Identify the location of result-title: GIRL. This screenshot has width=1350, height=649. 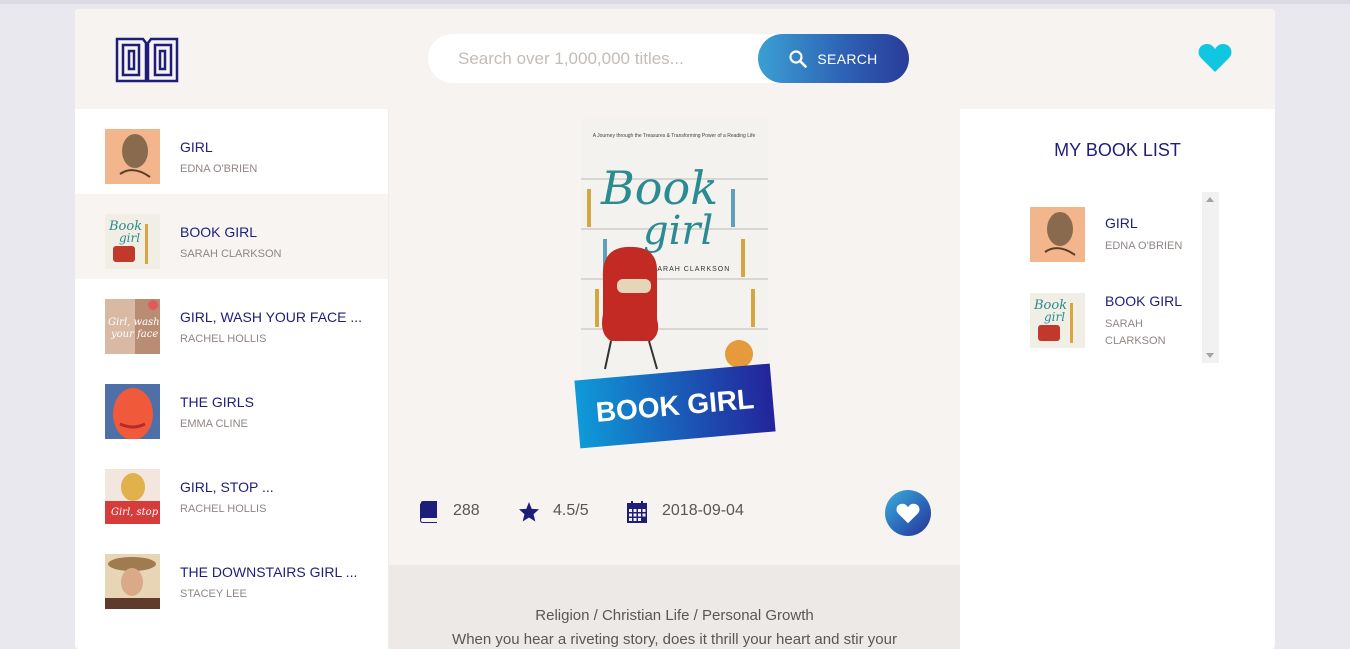
(196, 147).